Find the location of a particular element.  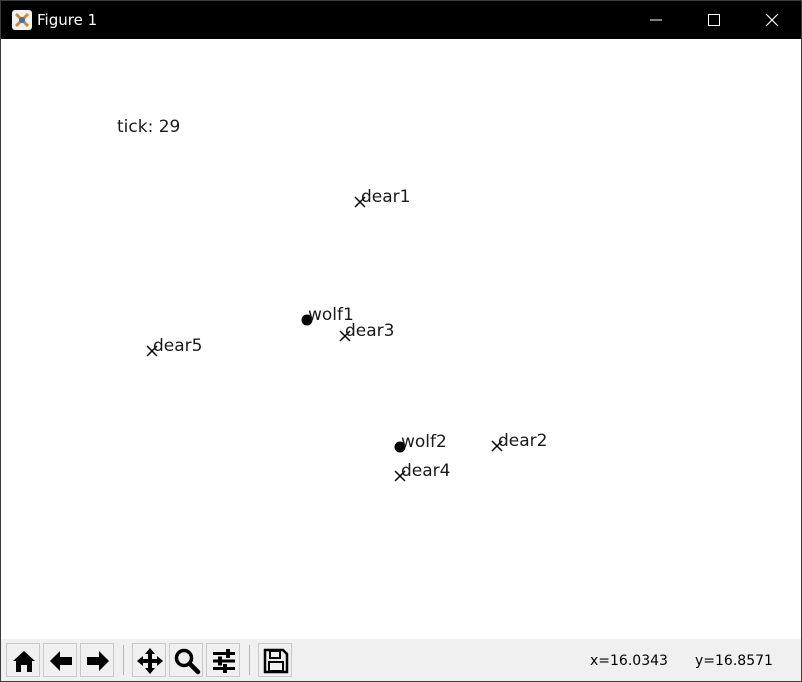

pan-button is located at coordinates (149, 660).